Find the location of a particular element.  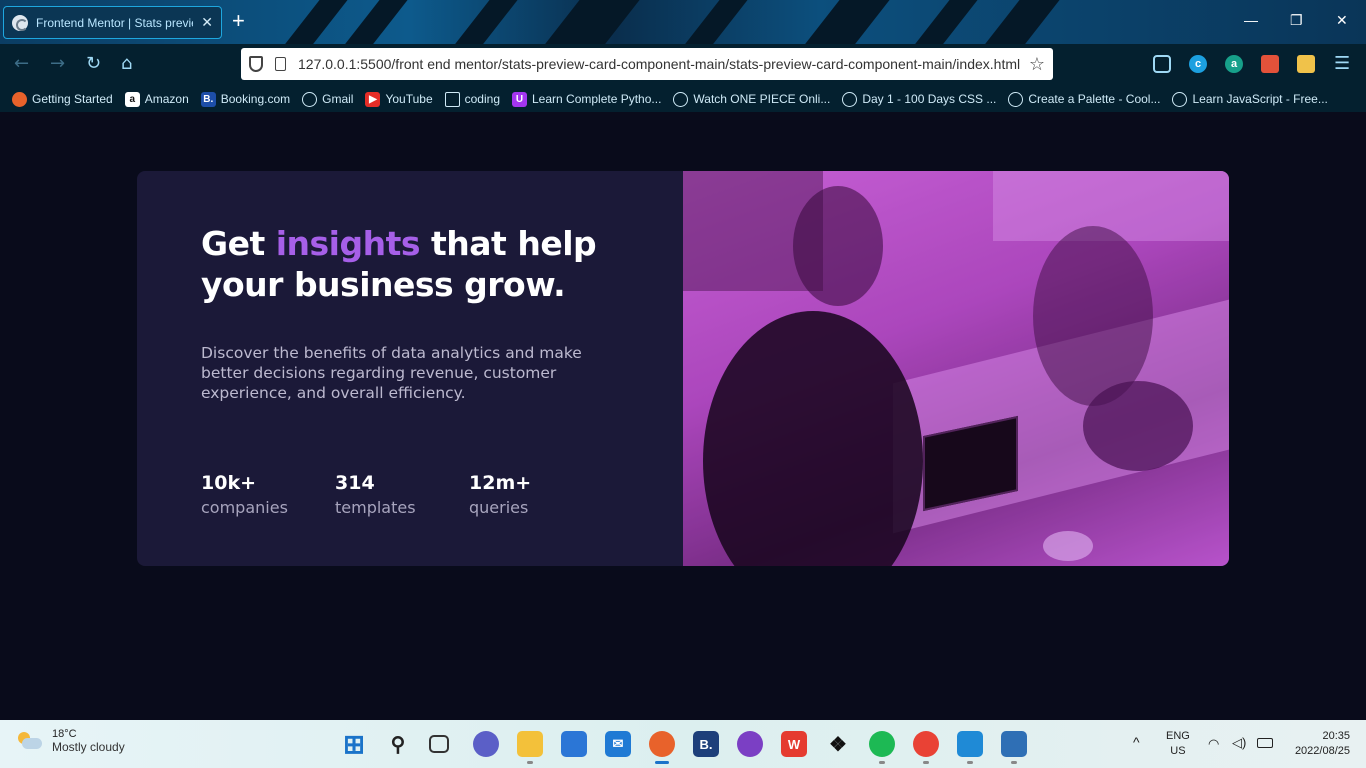

stat-companies: 10k+ companies is located at coordinates (268, 494).